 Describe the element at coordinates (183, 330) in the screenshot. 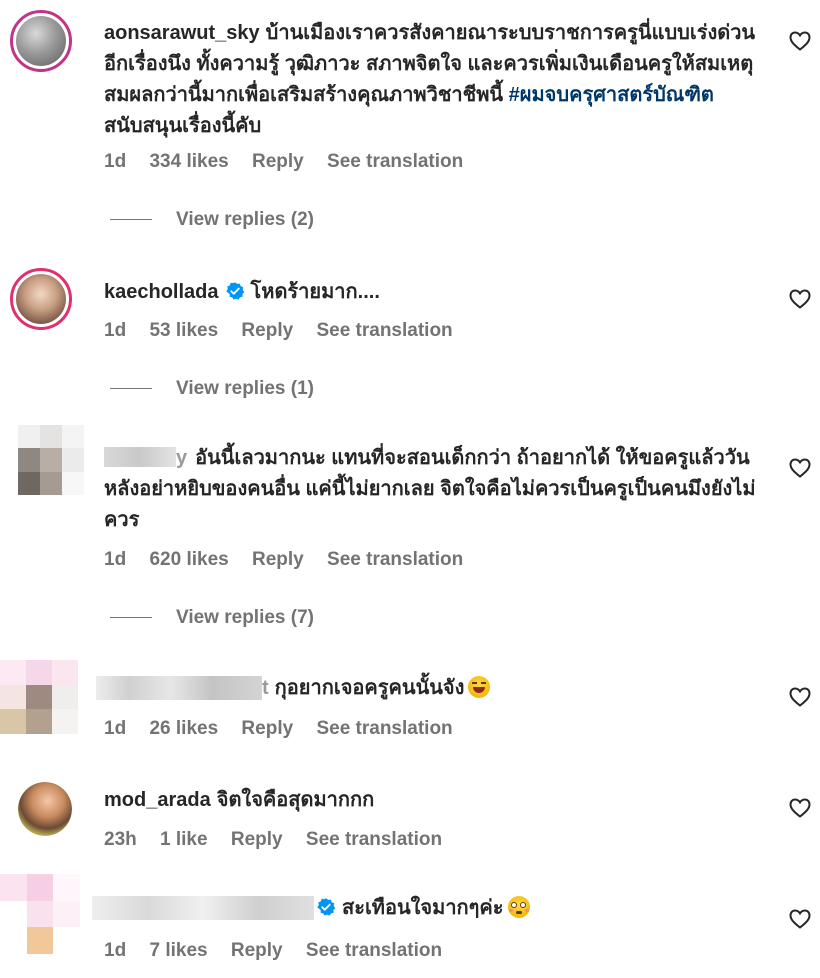

I see `likes-count: 53 likes` at that location.